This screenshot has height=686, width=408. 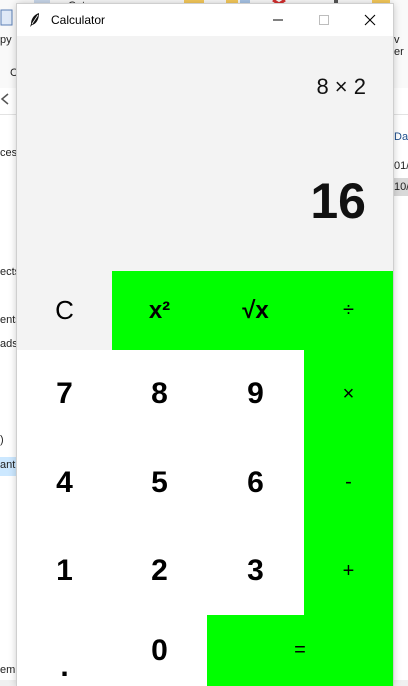 What do you see at coordinates (300, 650) in the screenshot?
I see `equals-button: =` at bounding box center [300, 650].